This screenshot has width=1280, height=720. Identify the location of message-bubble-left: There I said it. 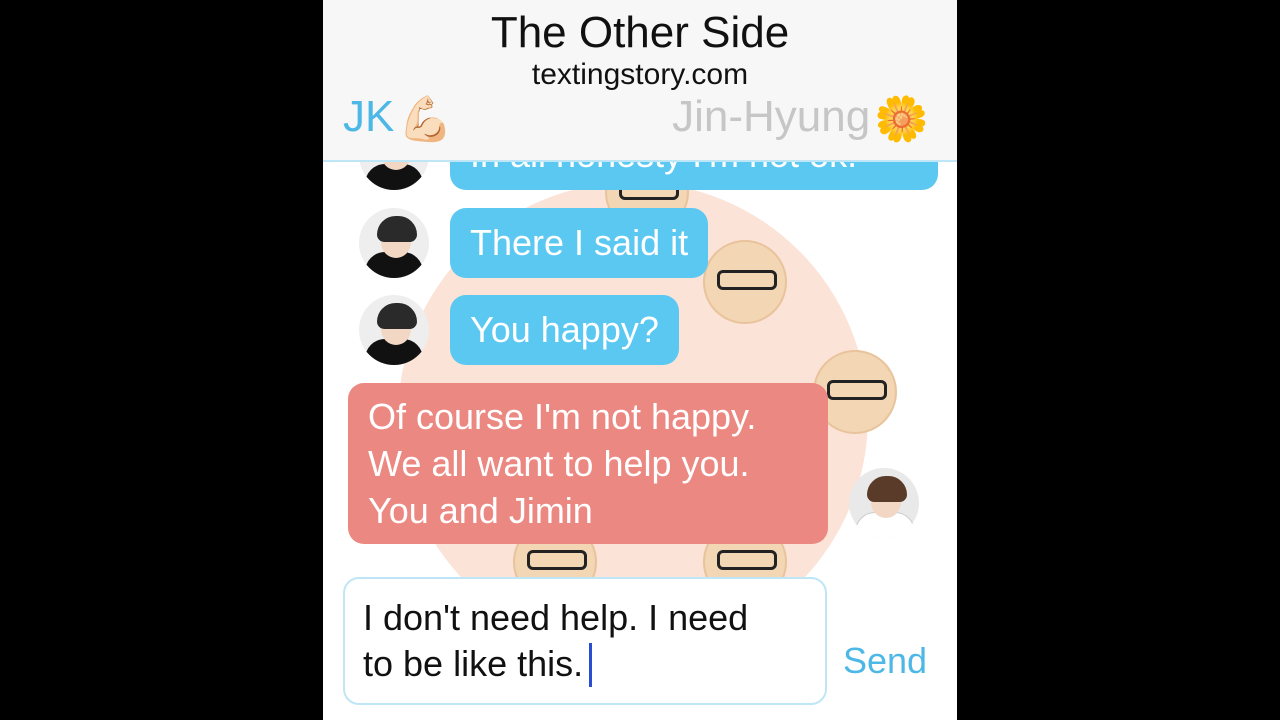
(579, 243).